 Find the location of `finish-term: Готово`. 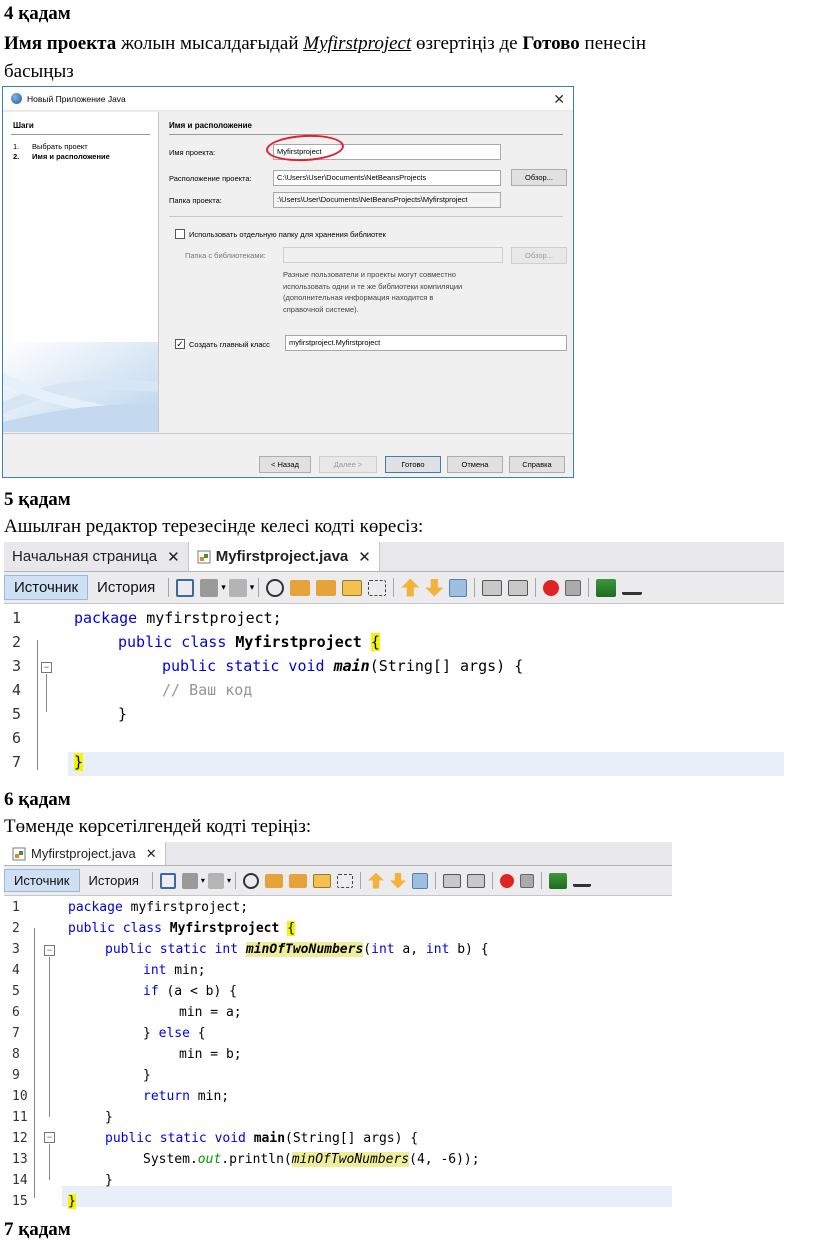

finish-term: Готово is located at coordinates (551, 43).